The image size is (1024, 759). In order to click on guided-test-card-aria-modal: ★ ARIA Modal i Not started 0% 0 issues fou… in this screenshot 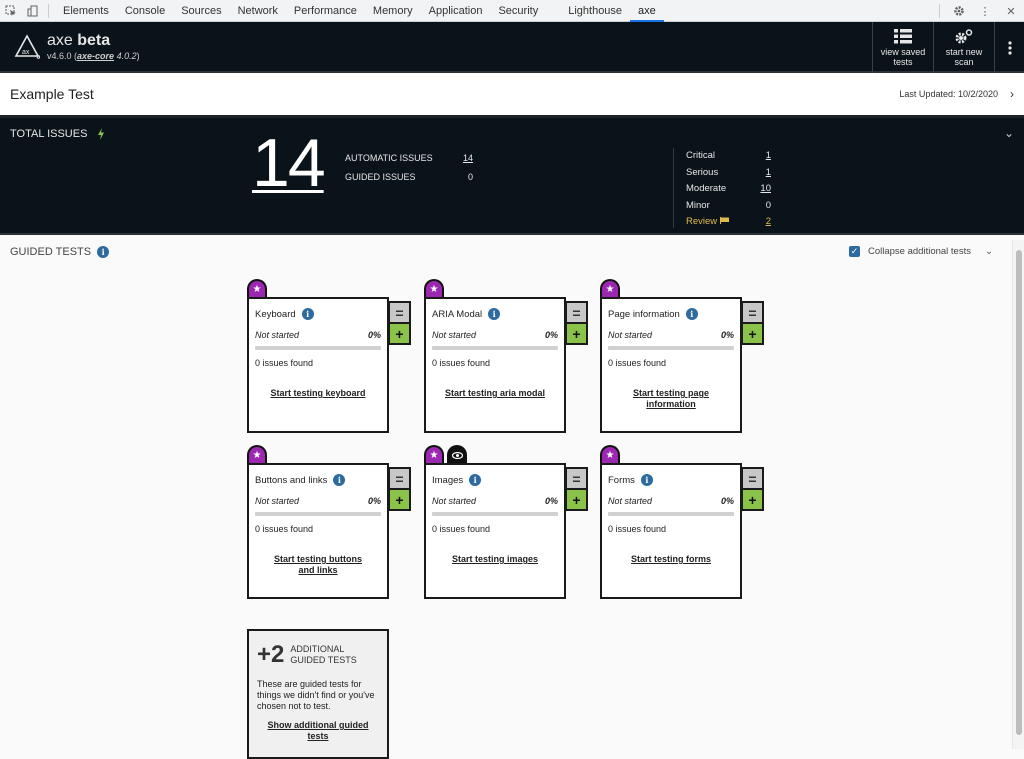, I will do `click(506, 356)`.